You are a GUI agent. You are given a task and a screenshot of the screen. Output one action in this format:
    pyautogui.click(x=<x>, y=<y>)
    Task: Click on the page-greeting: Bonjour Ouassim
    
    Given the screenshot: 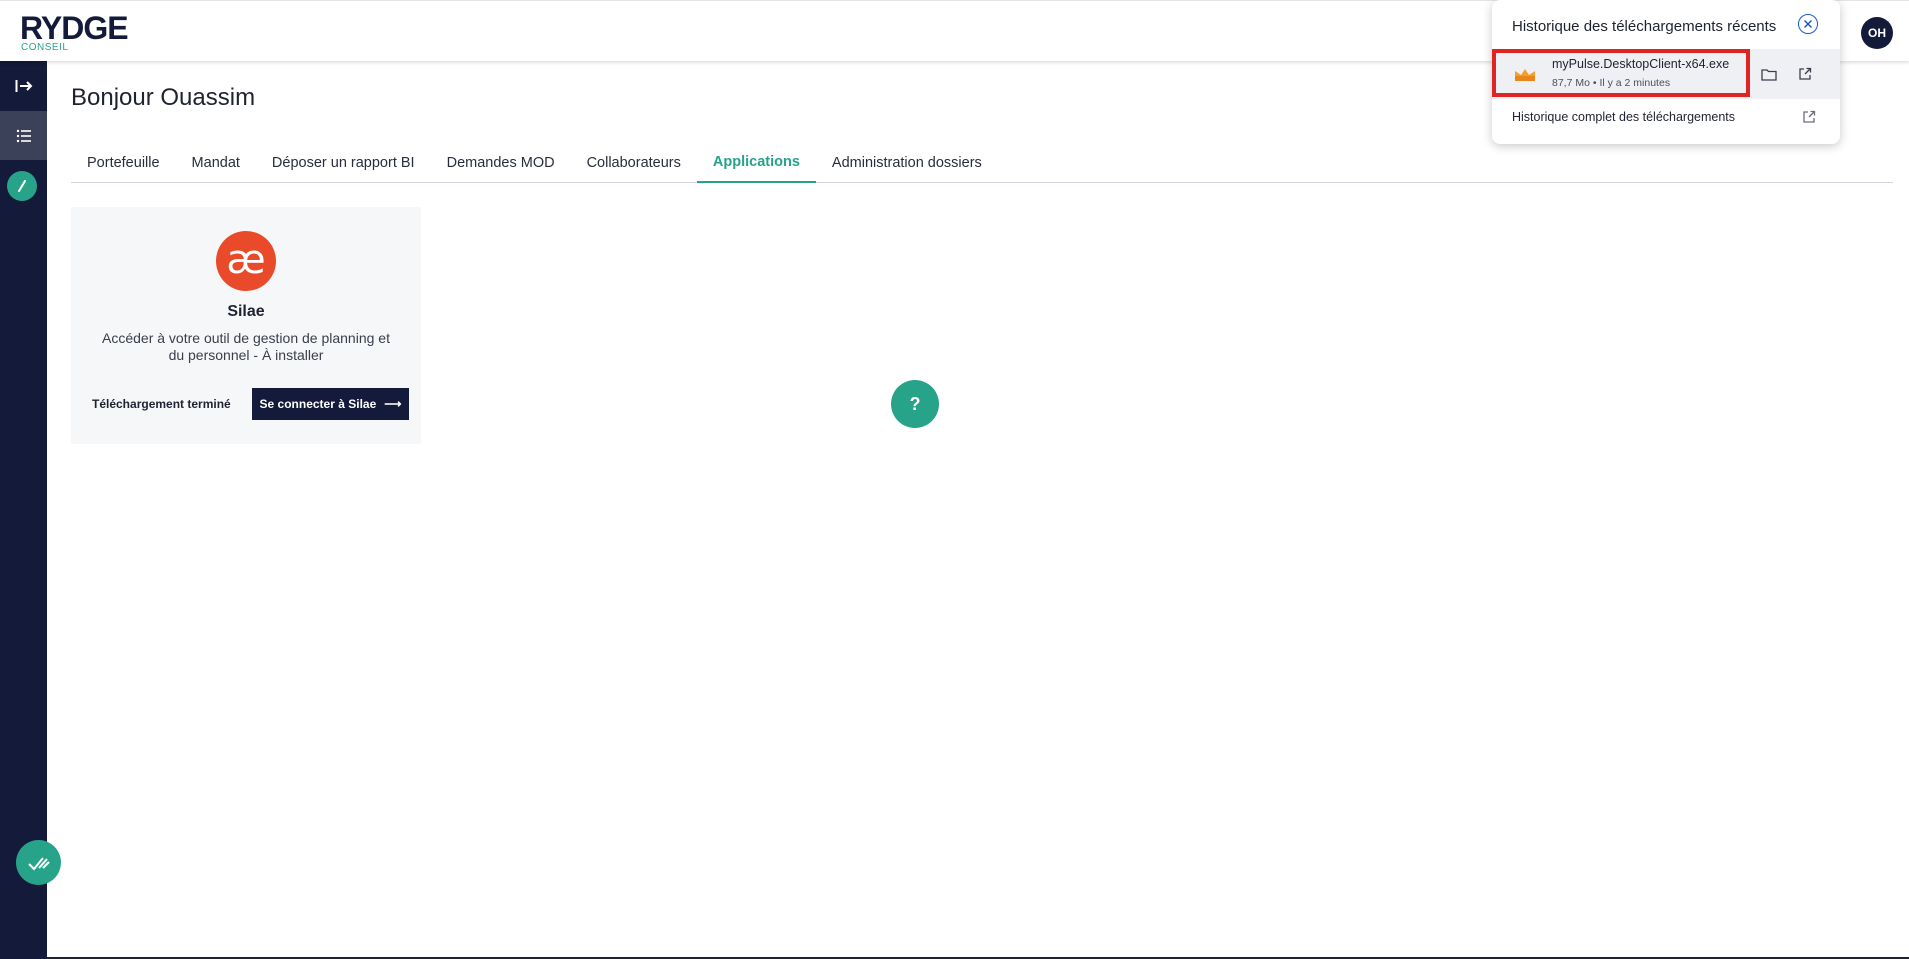 What is the action you would take?
    pyautogui.click(x=163, y=97)
    